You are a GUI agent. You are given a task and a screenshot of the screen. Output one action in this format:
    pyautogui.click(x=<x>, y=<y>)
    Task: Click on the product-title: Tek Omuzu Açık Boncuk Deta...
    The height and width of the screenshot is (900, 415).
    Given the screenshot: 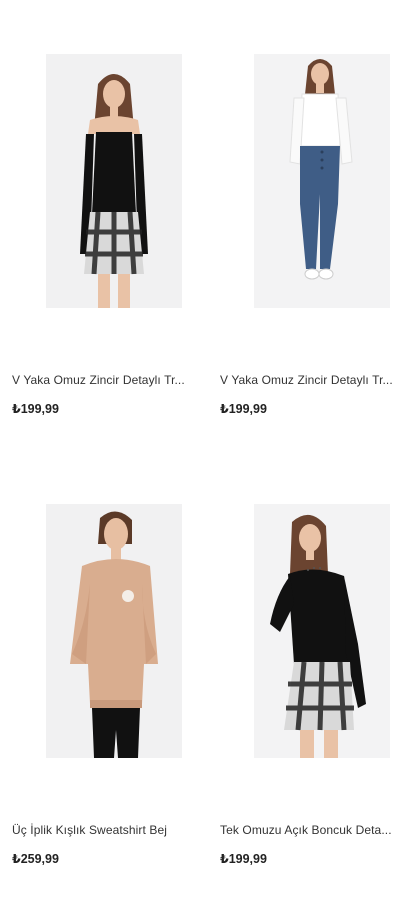 What is the action you would take?
    pyautogui.click(x=315, y=830)
    